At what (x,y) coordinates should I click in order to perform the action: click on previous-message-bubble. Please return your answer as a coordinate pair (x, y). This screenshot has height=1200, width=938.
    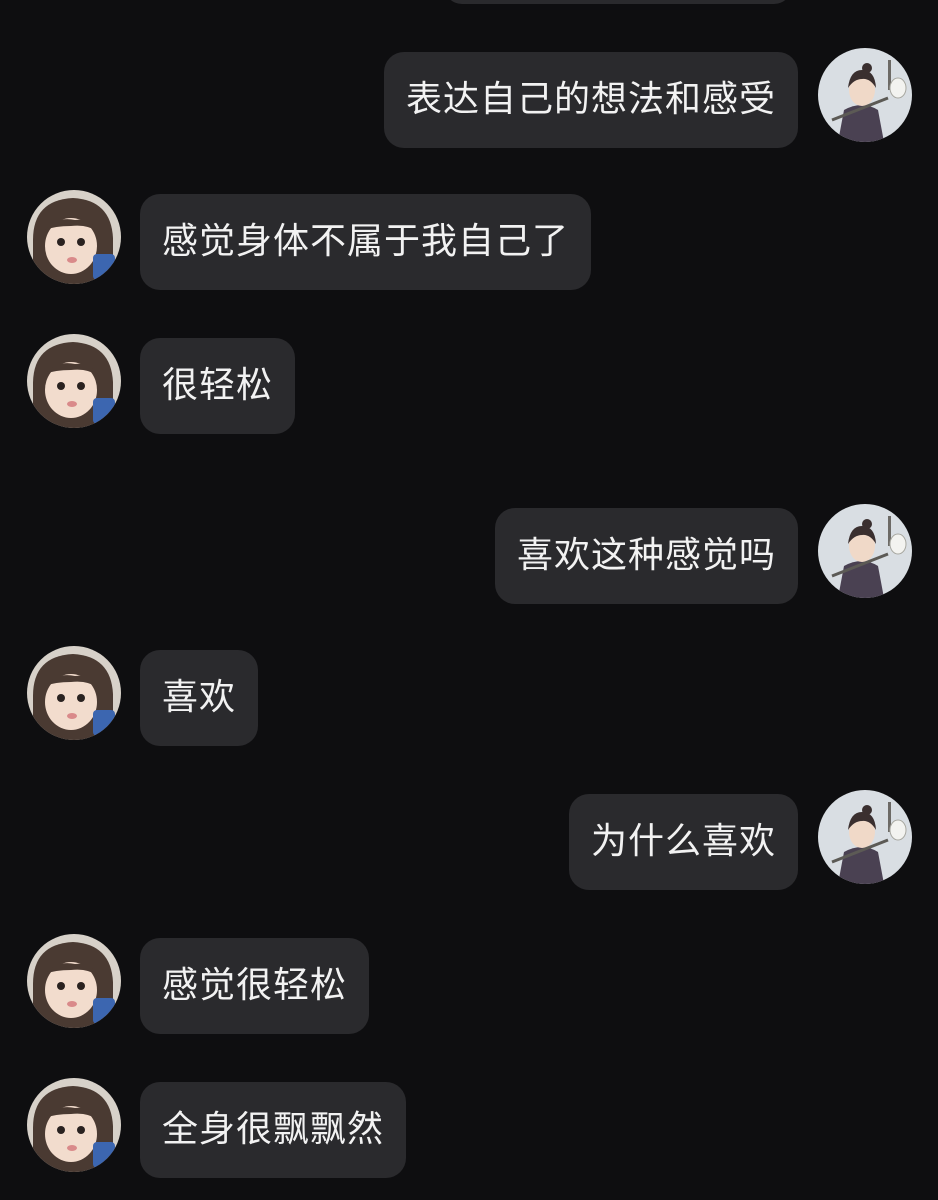
    Looking at the image, I should click on (618, 2).